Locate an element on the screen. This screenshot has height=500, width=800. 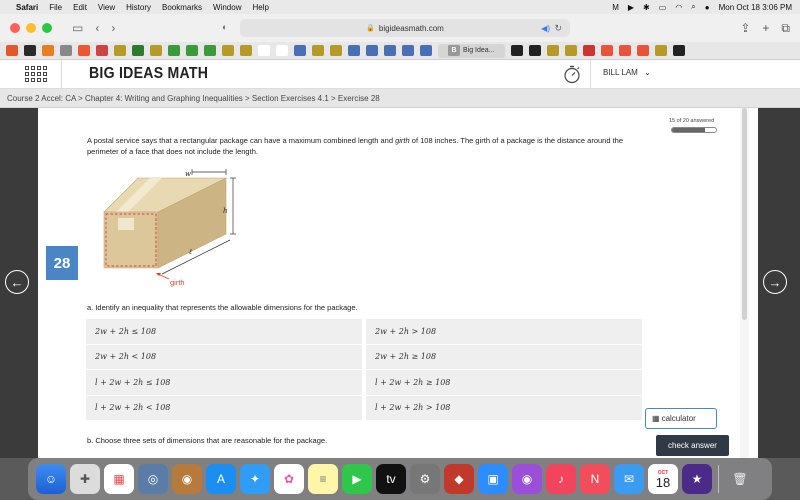
apple-tv-icon: tv is located at coordinates (391, 479).